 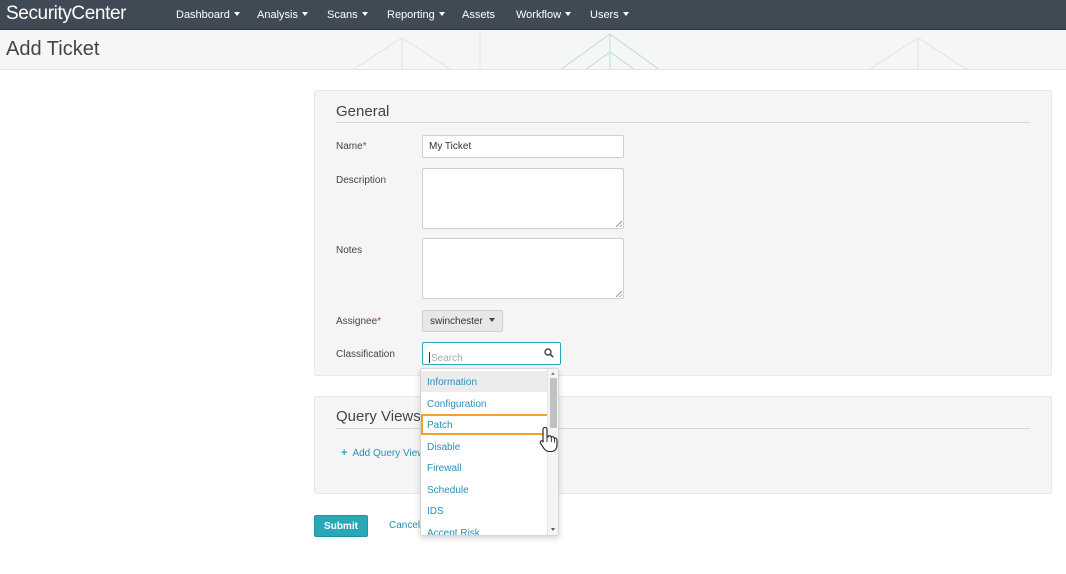 I want to click on option-information: Information, so click(x=485, y=381).